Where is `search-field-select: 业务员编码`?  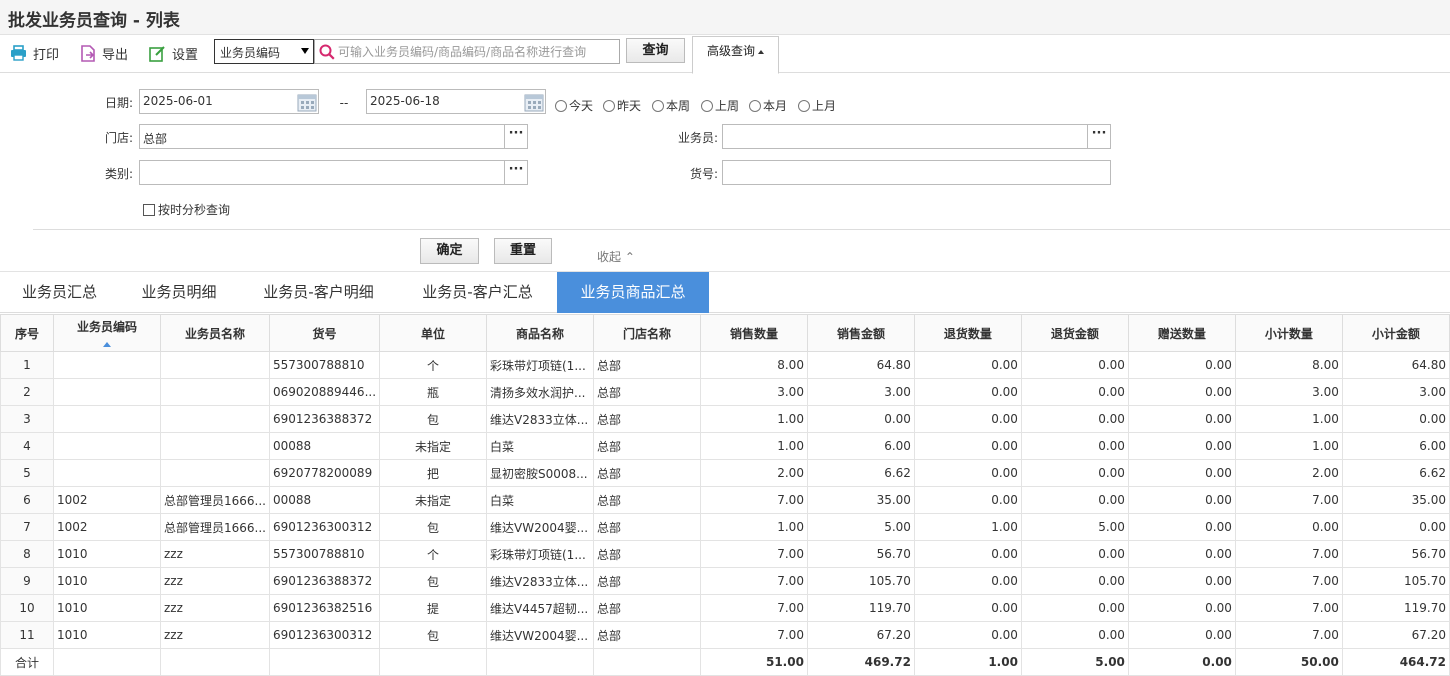
search-field-select: 业务员编码 is located at coordinates (264, 51).